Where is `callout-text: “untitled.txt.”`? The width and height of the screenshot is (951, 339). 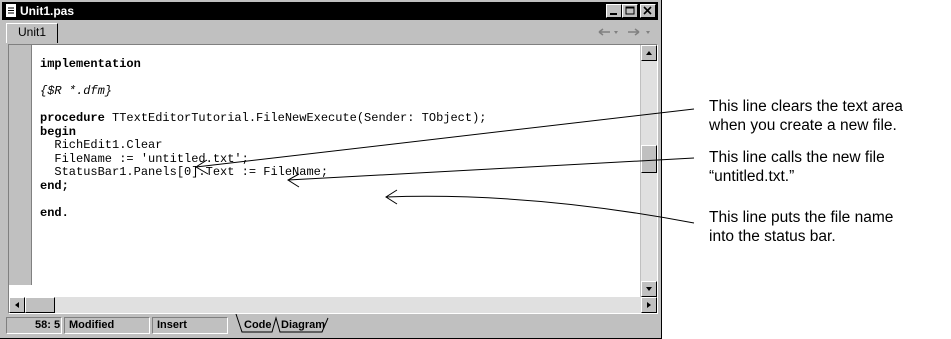 callout-text: “untitled.txt.” is located at coordinates (752, 176).